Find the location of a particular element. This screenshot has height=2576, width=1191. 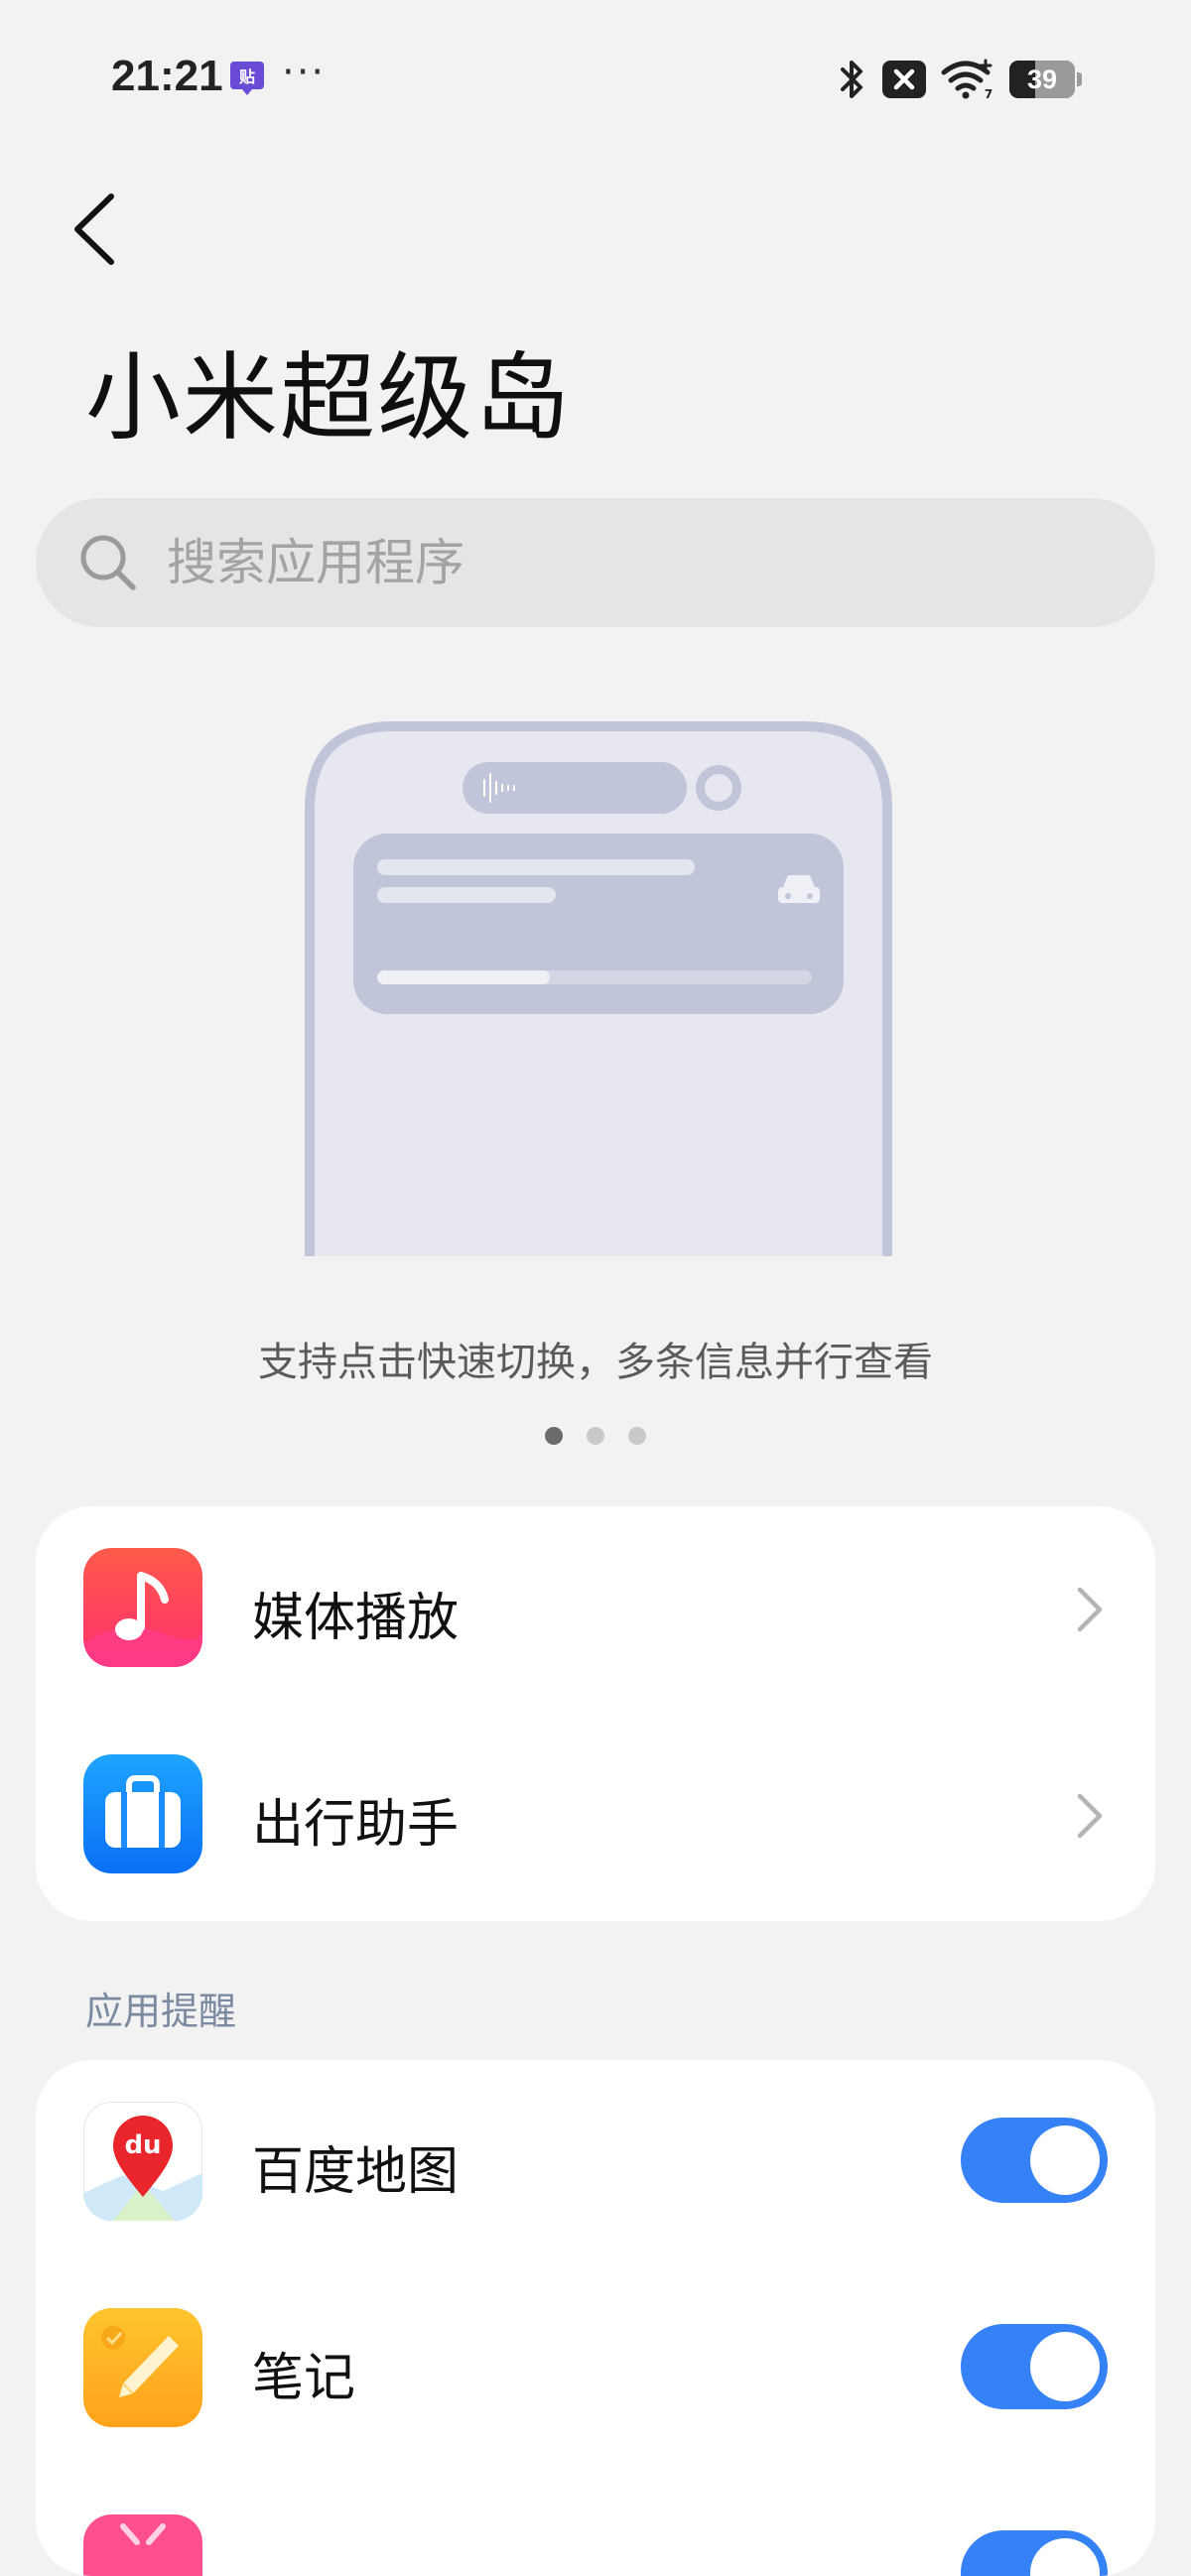

back-chevron-icon is located at coordinates (96, 230).